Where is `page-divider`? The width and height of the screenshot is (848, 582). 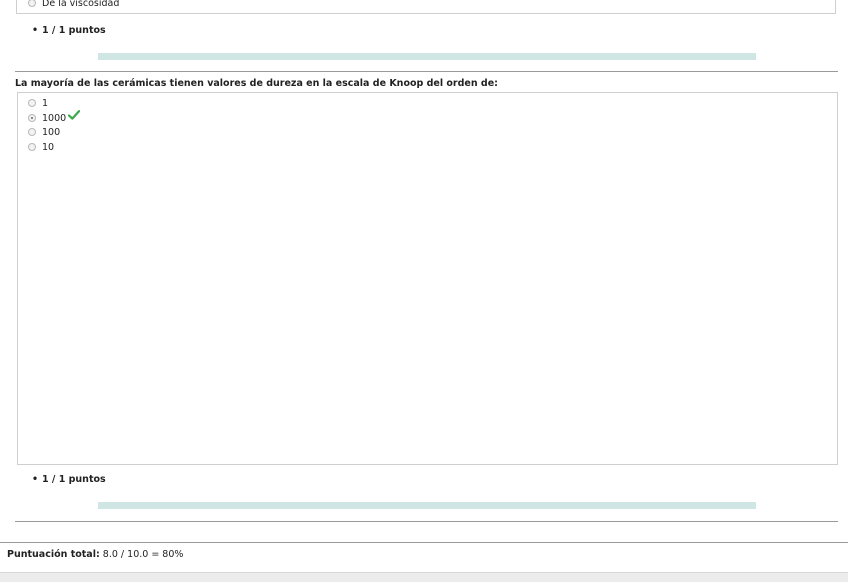 page-divider is located at coordinates (424, 542).